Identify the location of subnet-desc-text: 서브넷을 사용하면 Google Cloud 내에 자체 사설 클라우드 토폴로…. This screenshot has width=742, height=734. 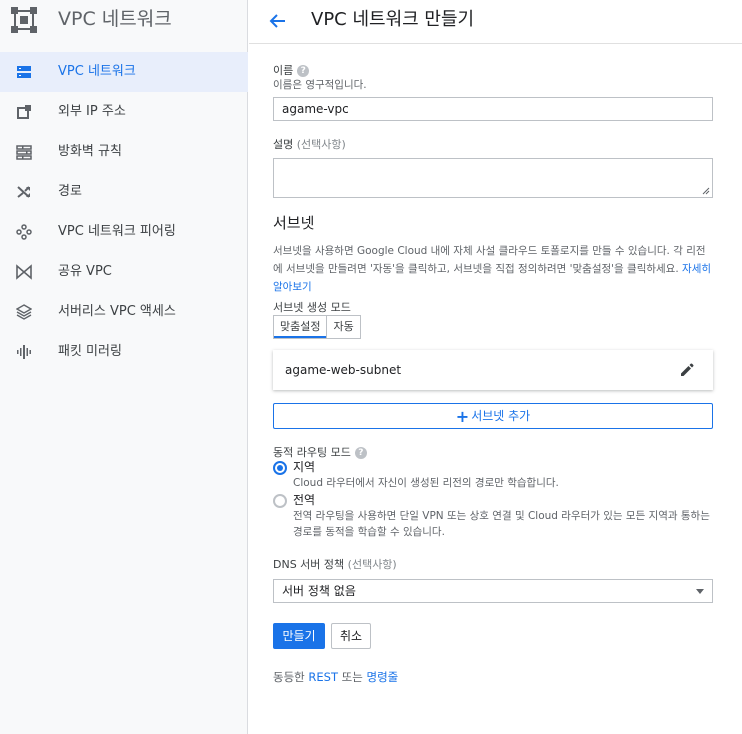
(489, 260).